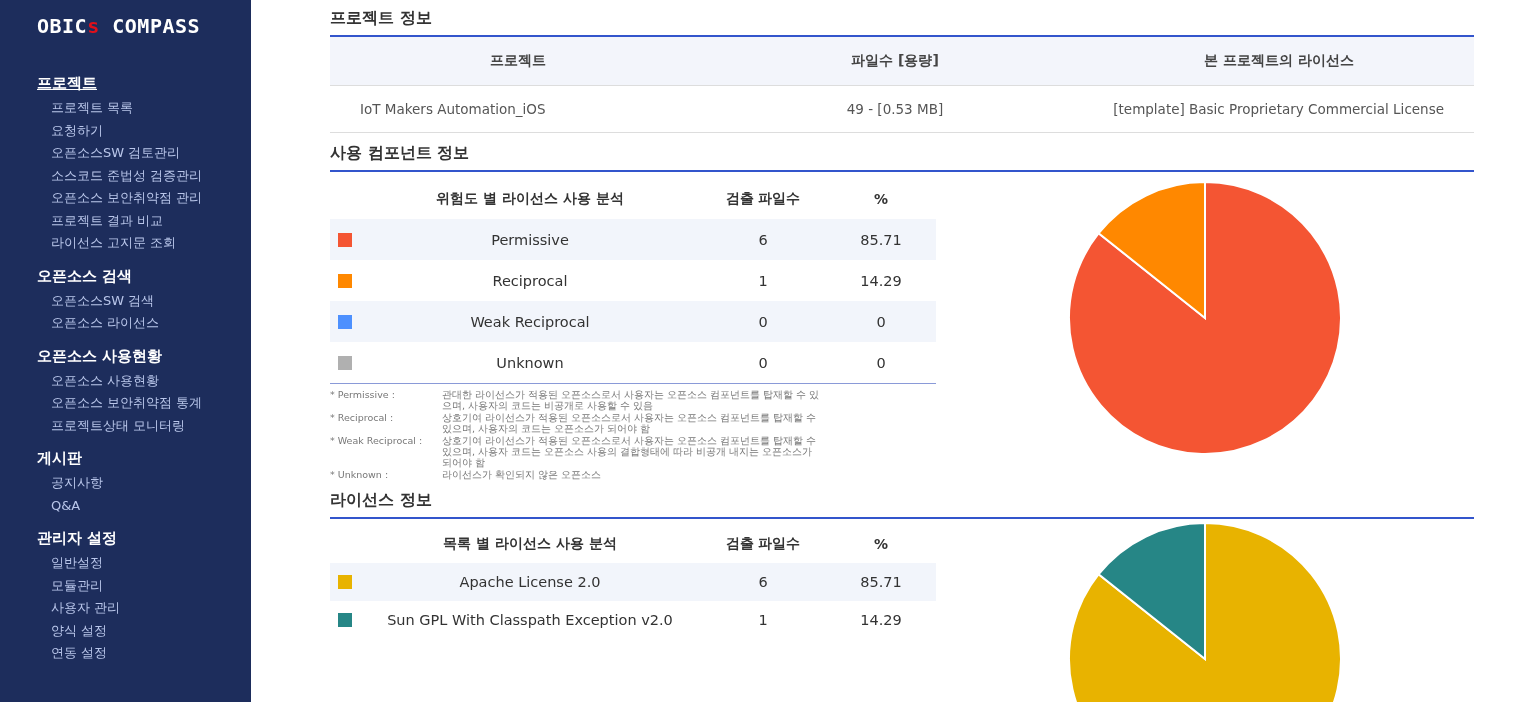  Describe the element at coordinates (105, 323) in the screenshot. I see `sidebar-item: 오픈소스 라이선스` at that location.